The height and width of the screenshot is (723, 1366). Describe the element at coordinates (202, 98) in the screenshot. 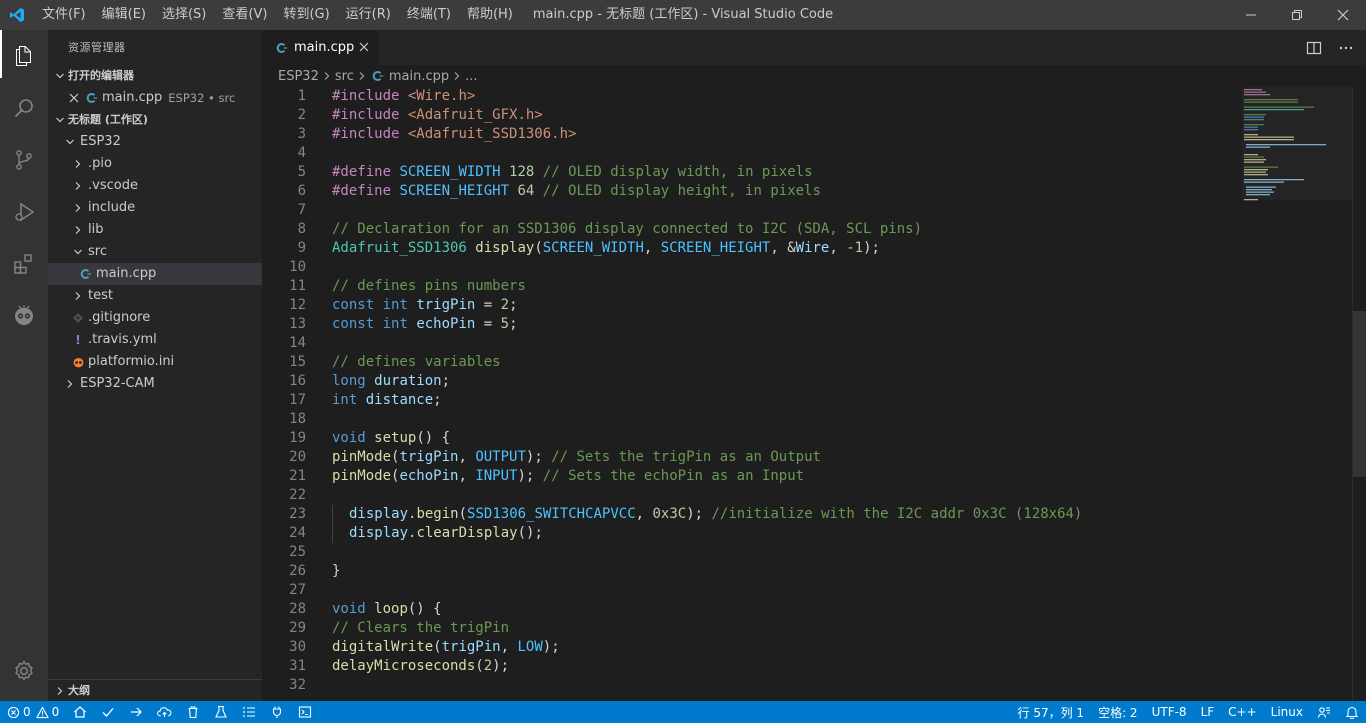

I see `open-editor-description: ESP32 • src` at that location.